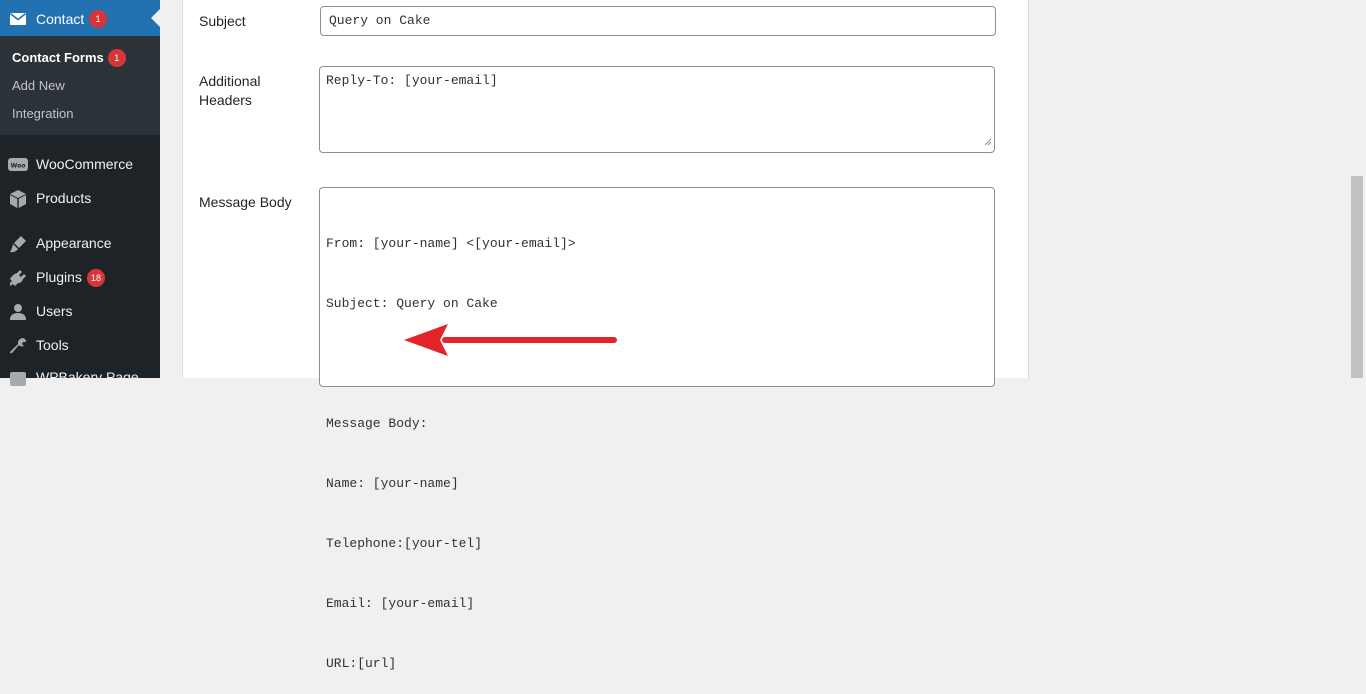  I want to click on submenu-item-integration: Integration, so click(42, 113).